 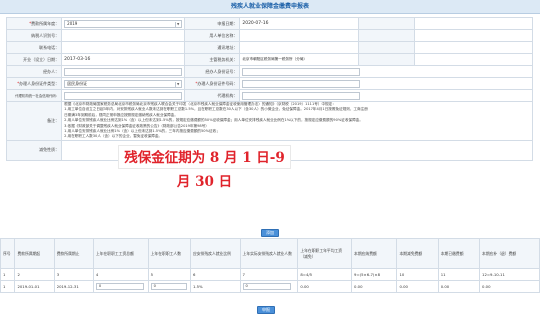 What do you see at coordinates (34, 71) in the screenshot?
I see `agent-label: 经办人：` at bounding box center [34, 71].